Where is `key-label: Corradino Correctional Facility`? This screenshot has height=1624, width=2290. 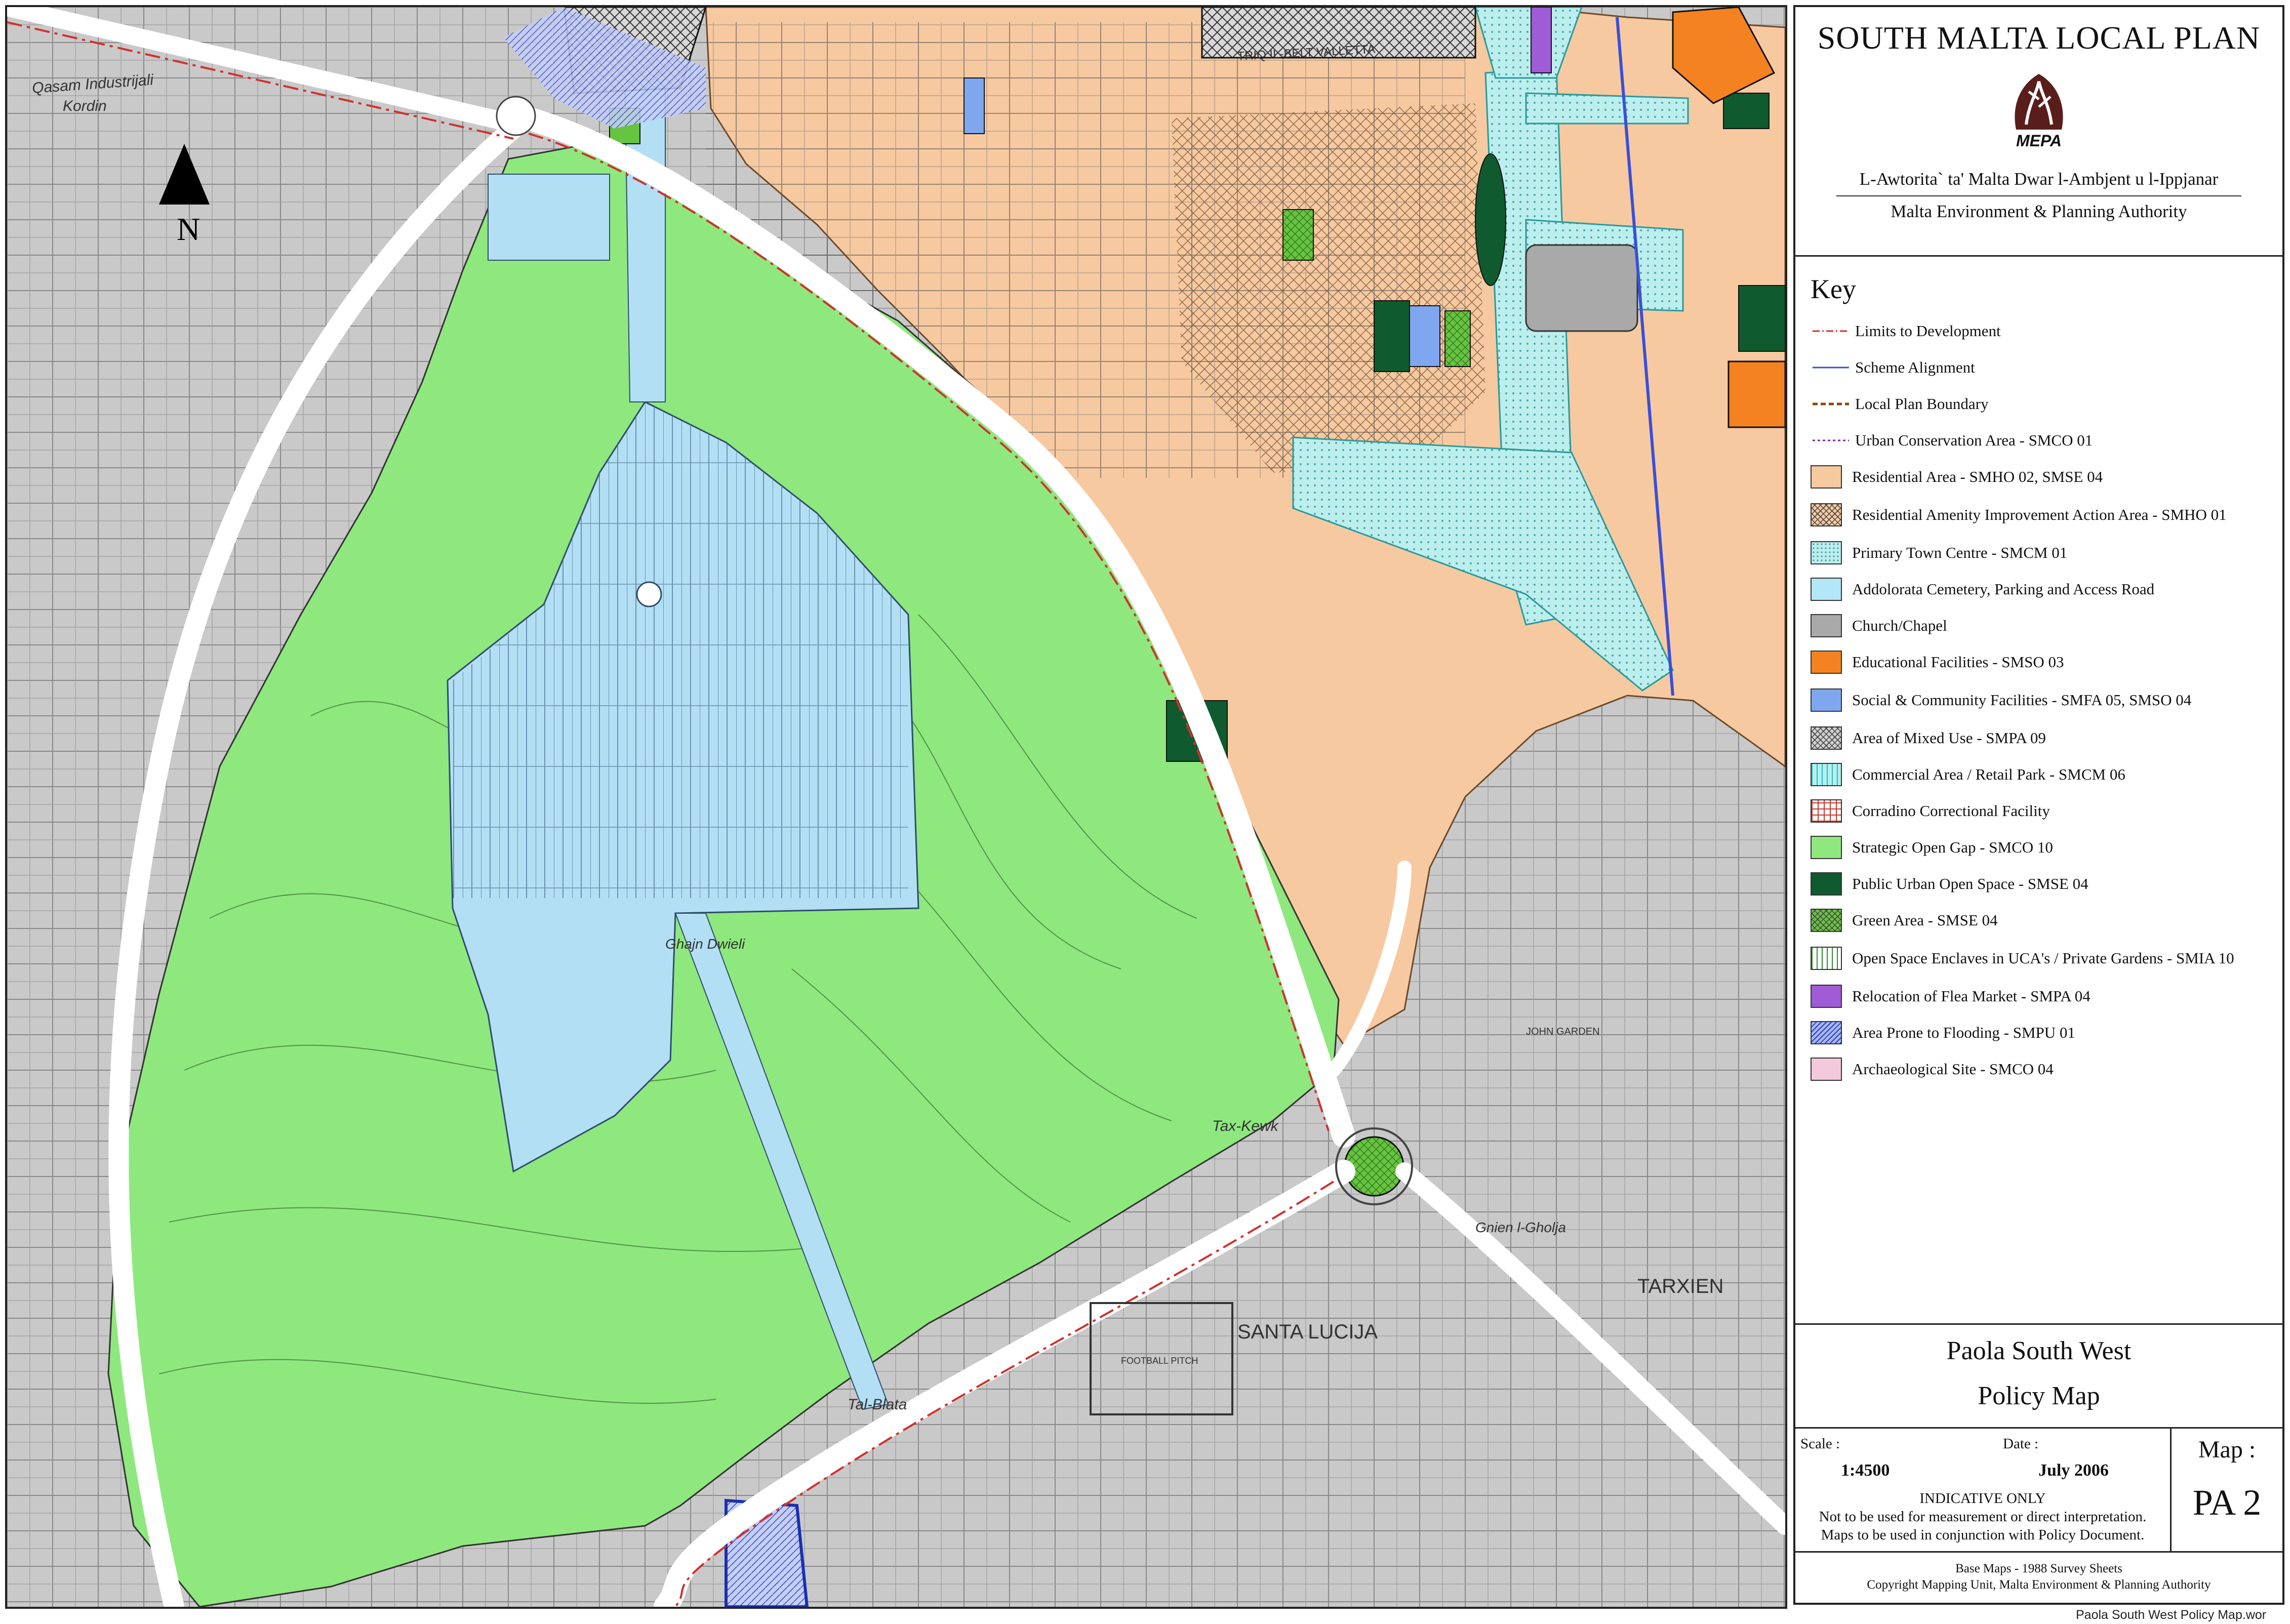 key-label: Corradino Correctional Facility is located at coordinates (1951, 811).